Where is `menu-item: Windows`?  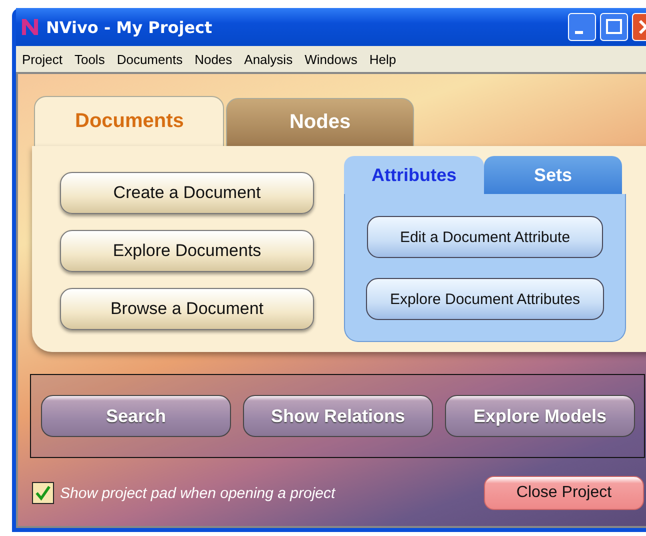
menu-item: Windows is located at coordinates (333, 59).